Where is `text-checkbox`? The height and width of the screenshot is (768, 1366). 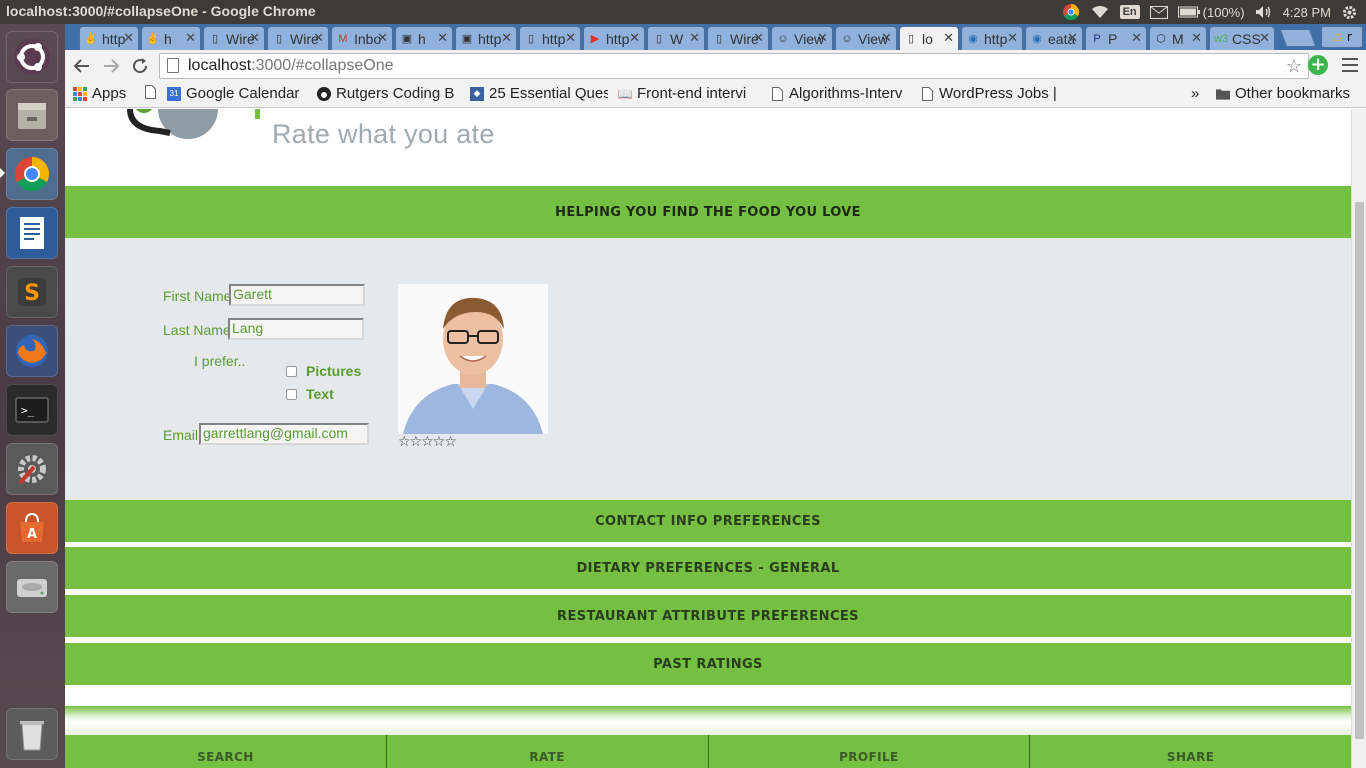
text-checkbox is located at coordinates (291, 394).